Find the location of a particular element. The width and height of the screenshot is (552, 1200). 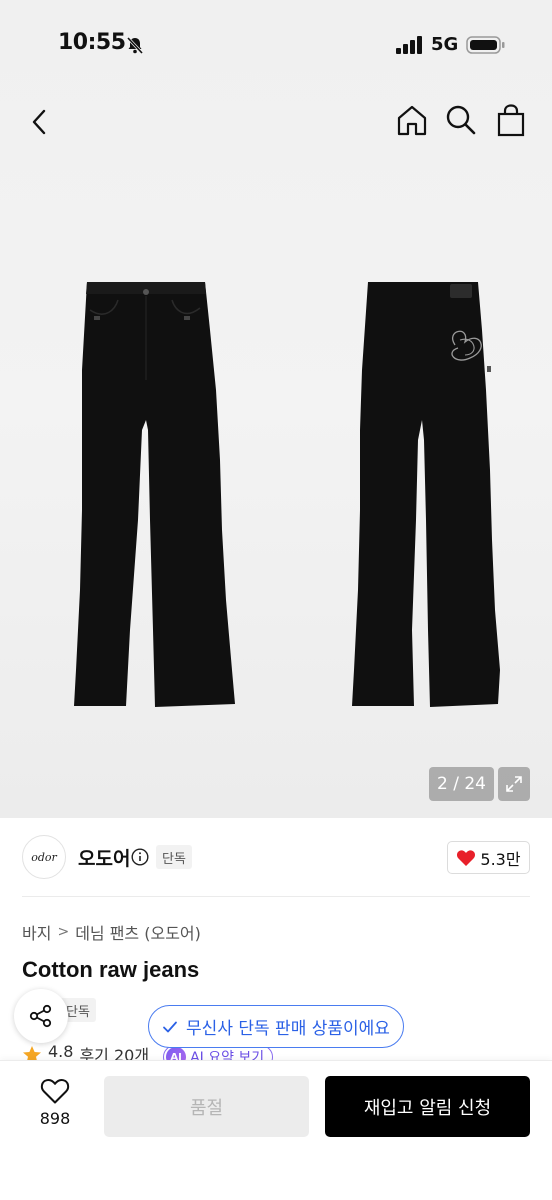

wishlist-button: 898 is located at coordinates (55, 1107).